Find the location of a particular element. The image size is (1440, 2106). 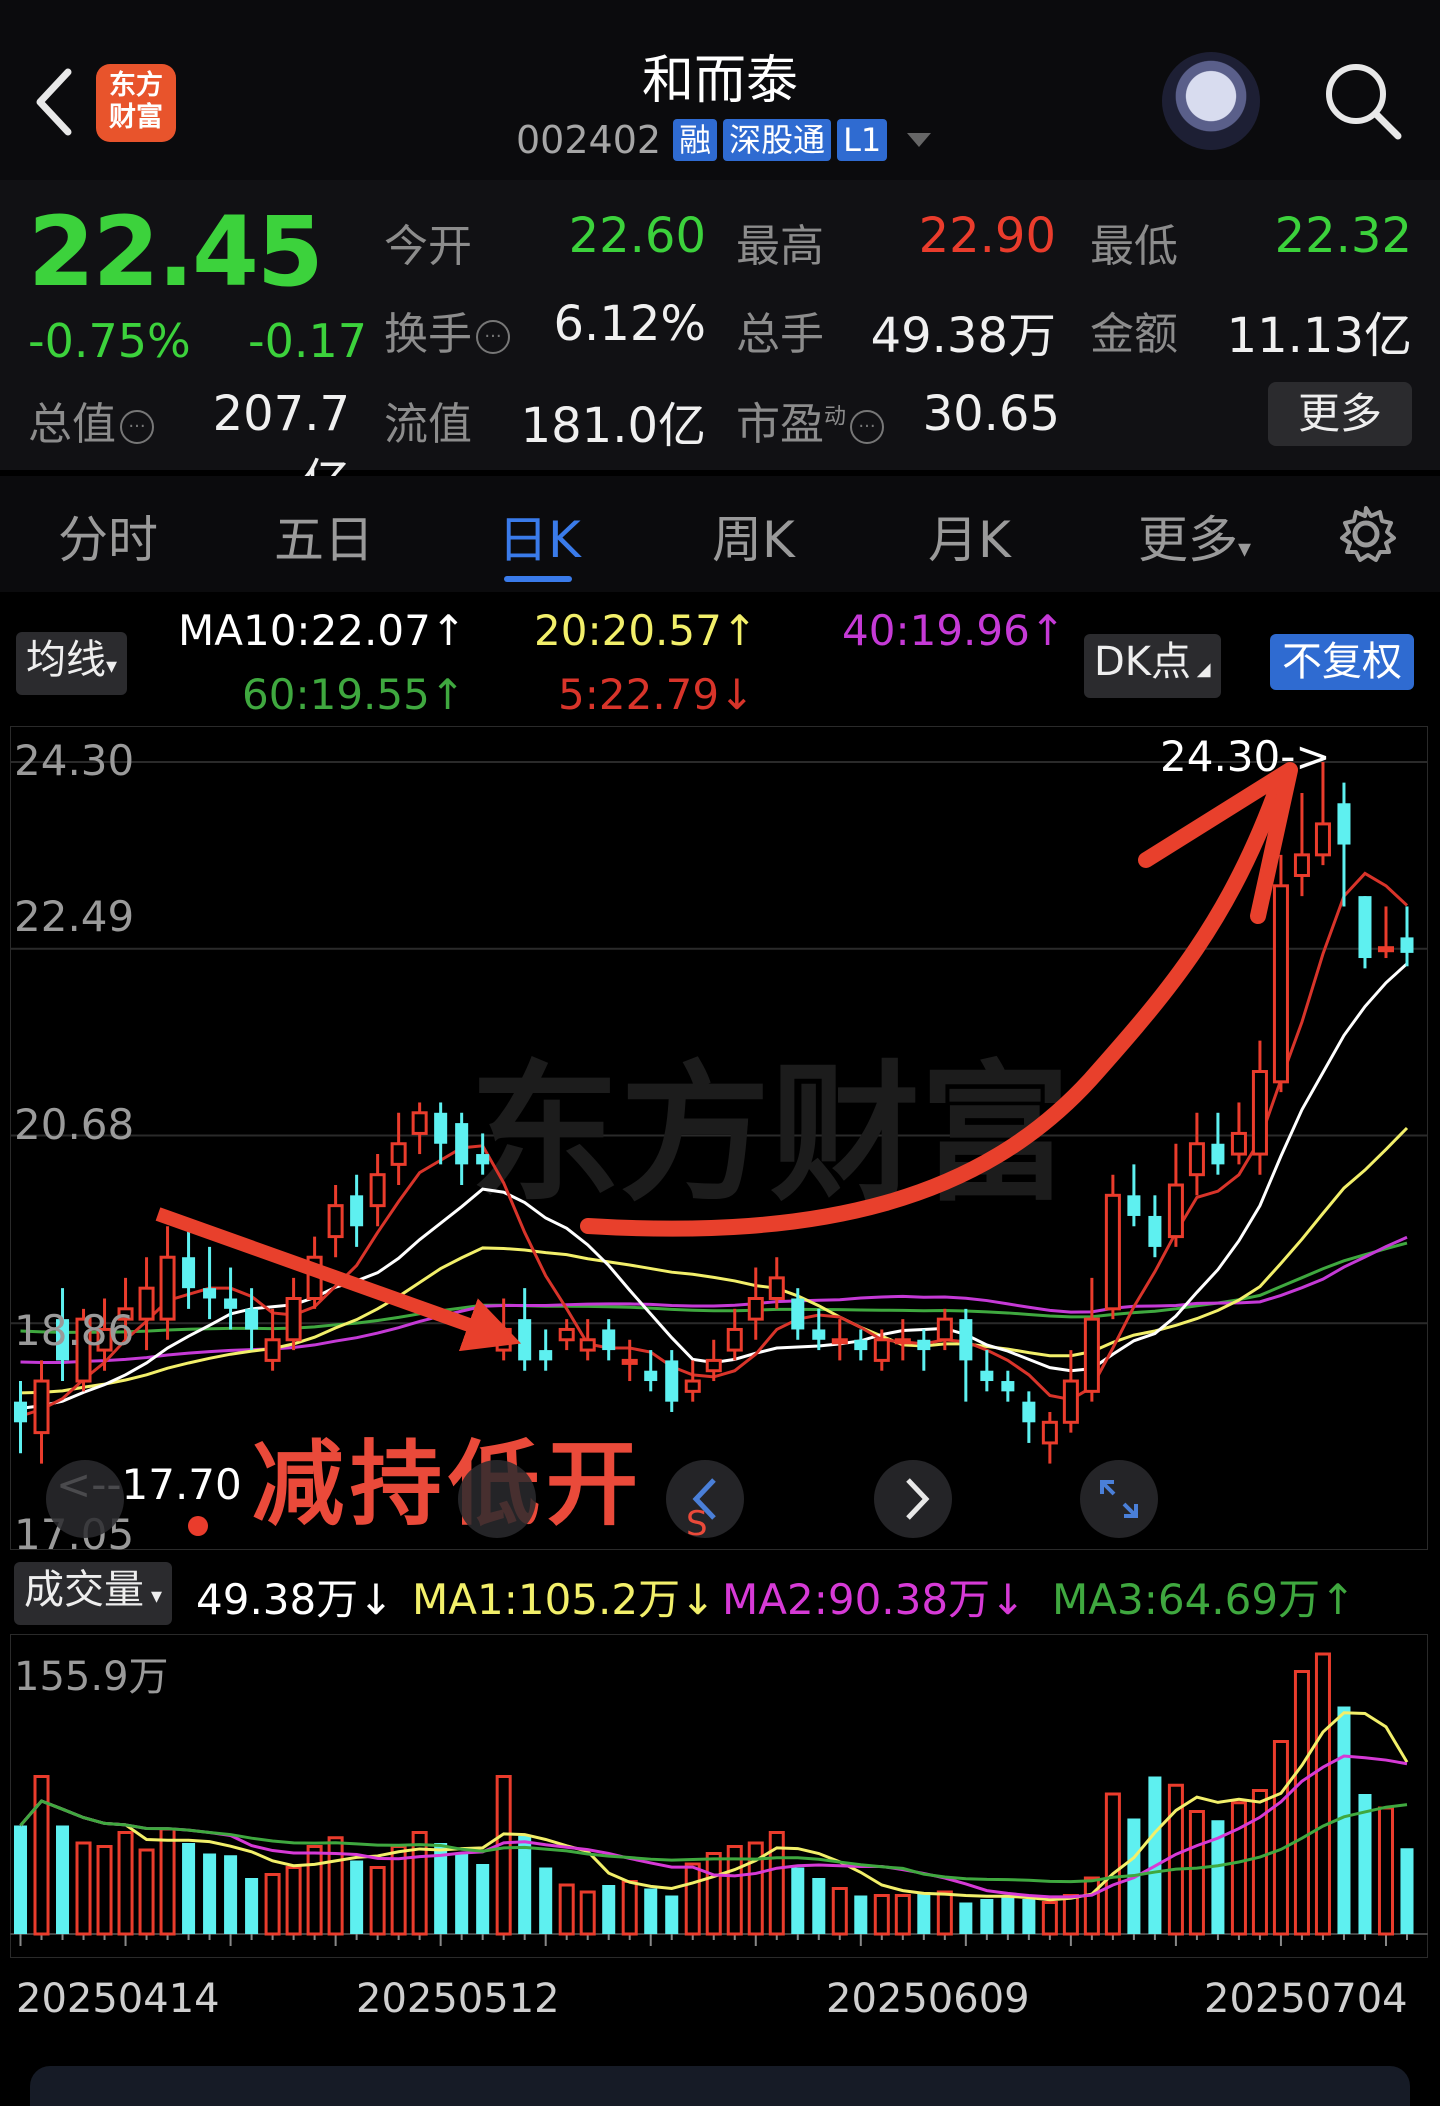

high-value: 22.90 is located at coordinates (987, 236).